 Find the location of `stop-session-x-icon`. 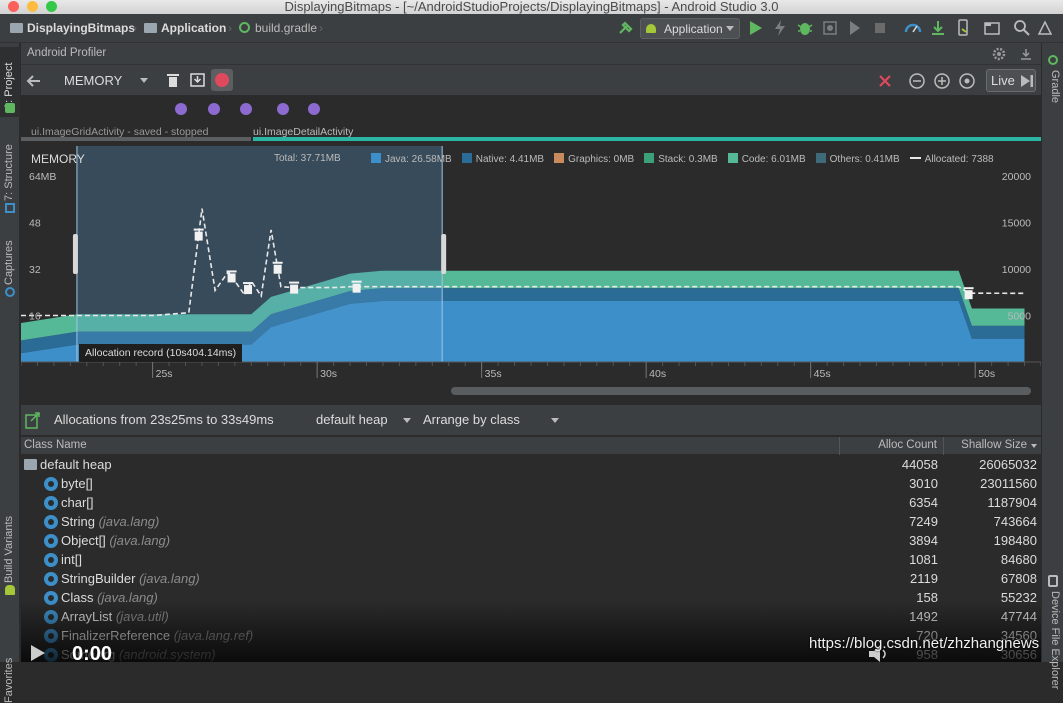

stop-session-x-icon is located at coordinates (885, 81).